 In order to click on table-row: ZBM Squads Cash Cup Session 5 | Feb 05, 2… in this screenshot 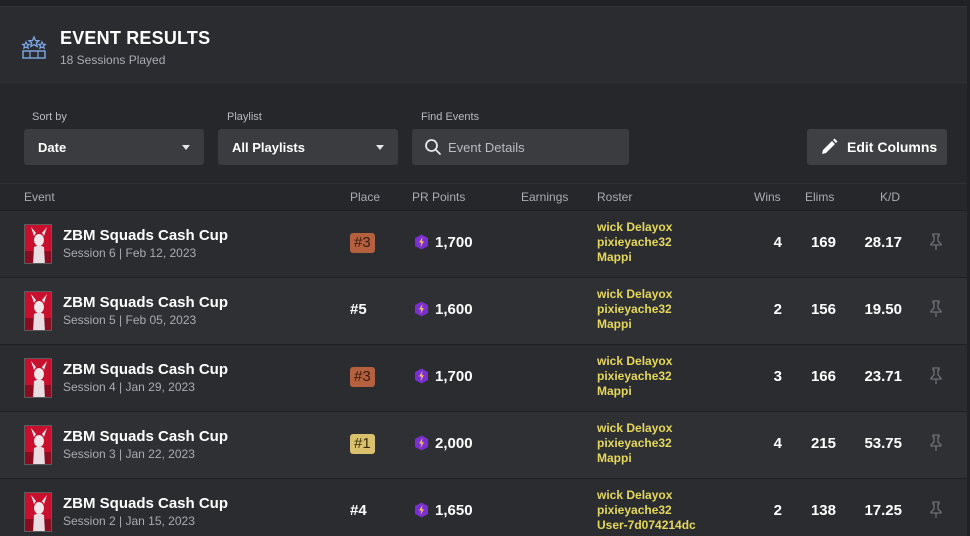, I will do `click(483, 310)`.